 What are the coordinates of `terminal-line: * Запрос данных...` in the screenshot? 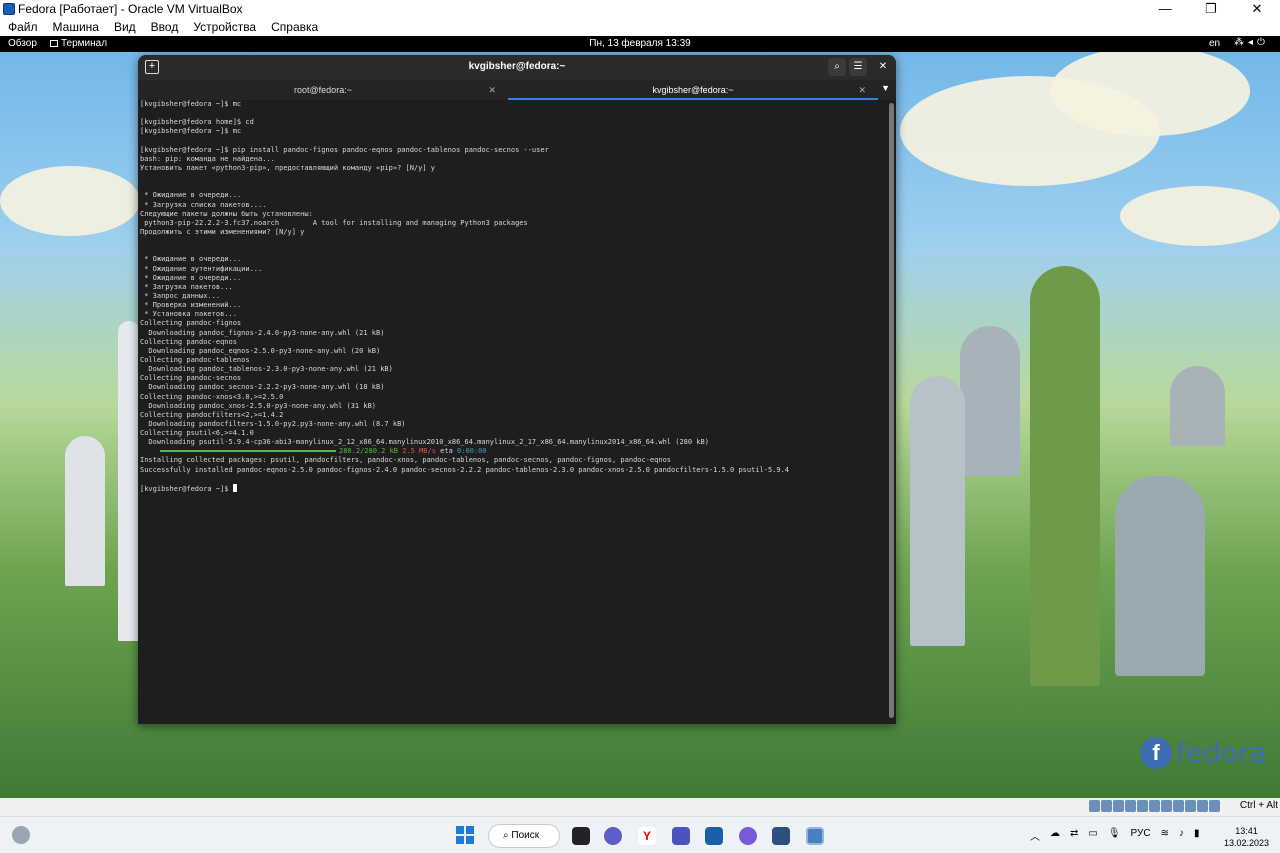 It's located at (180, 295).